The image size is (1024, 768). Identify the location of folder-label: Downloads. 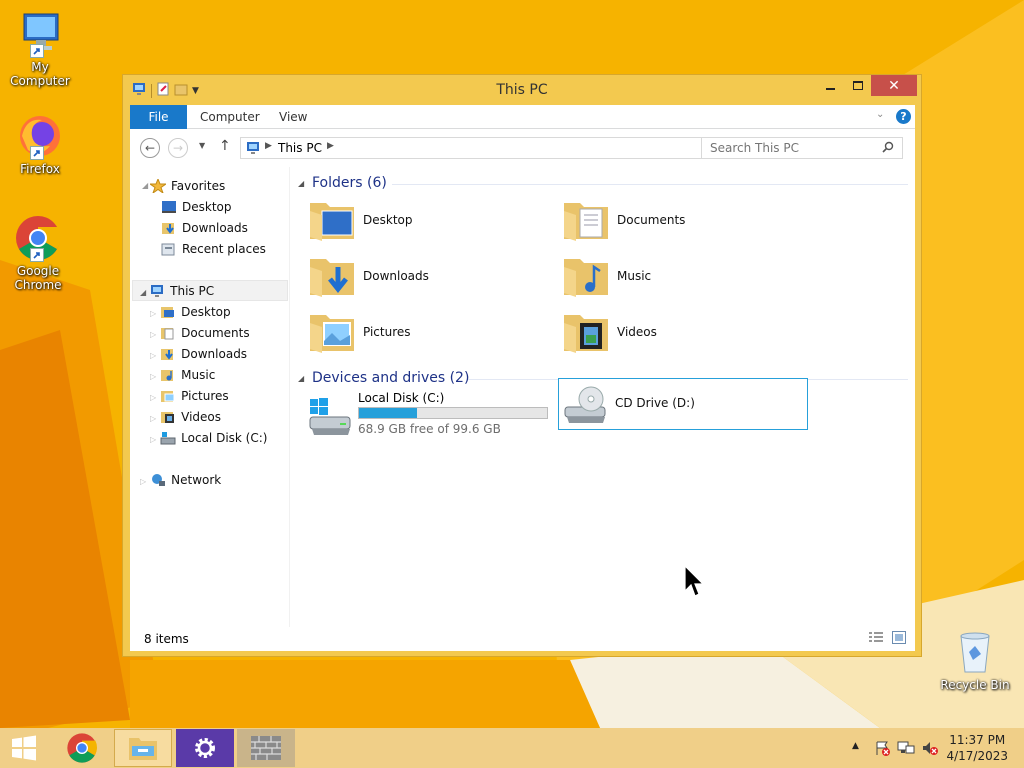
(396, 276).